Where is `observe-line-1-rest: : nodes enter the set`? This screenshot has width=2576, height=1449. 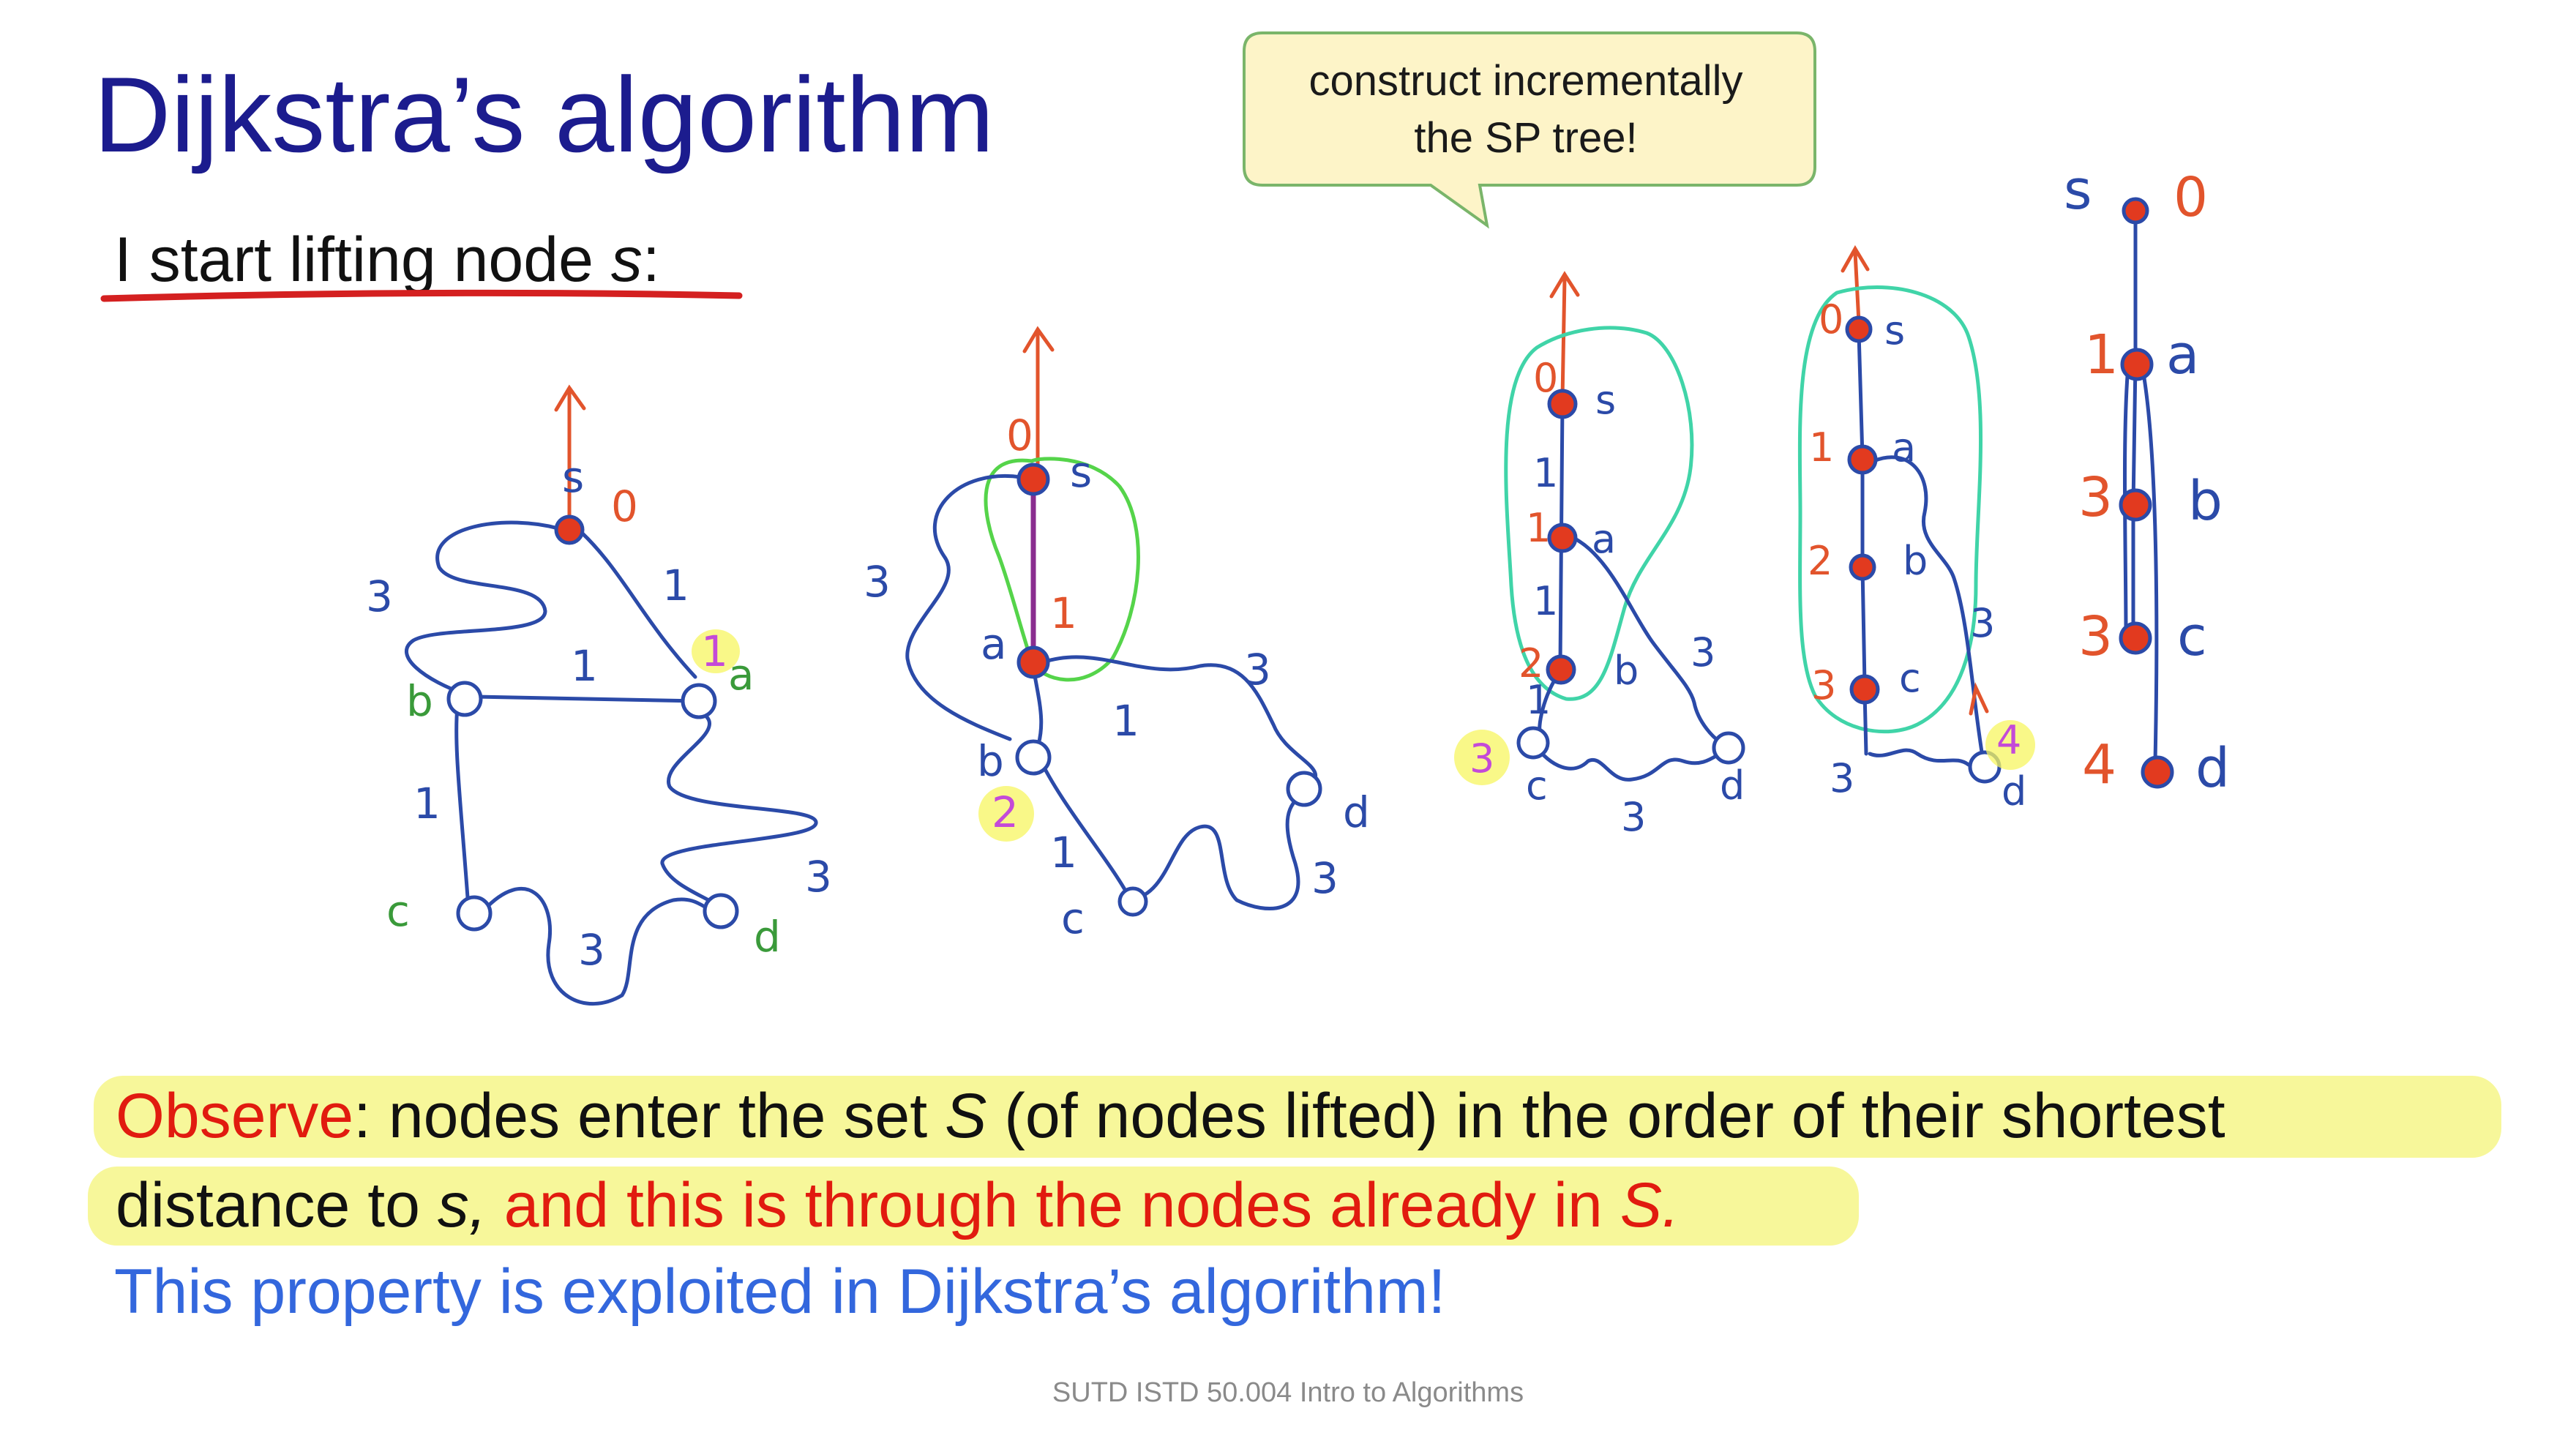 observe-line-1-rest: : nodes enter the set is located at coordinates (649, 1116).